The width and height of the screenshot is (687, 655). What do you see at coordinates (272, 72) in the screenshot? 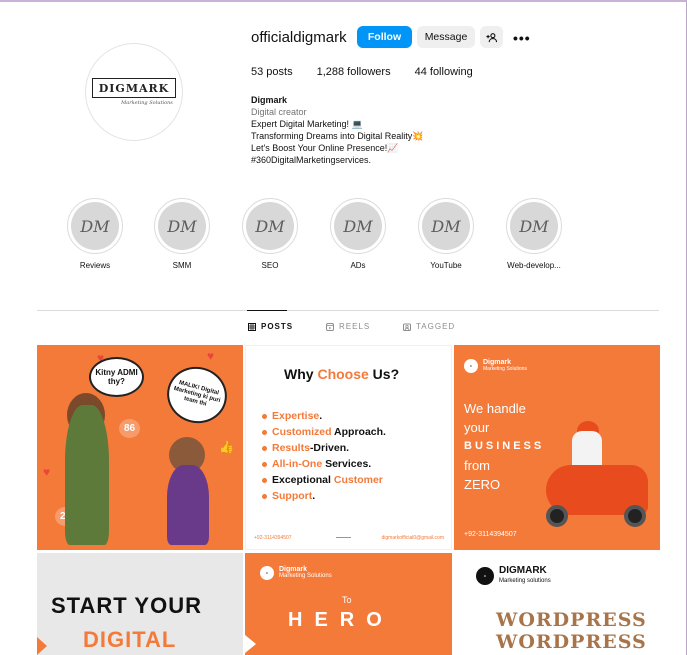
I see `posts-count: 53 posts` at bounding box center [272, 72].